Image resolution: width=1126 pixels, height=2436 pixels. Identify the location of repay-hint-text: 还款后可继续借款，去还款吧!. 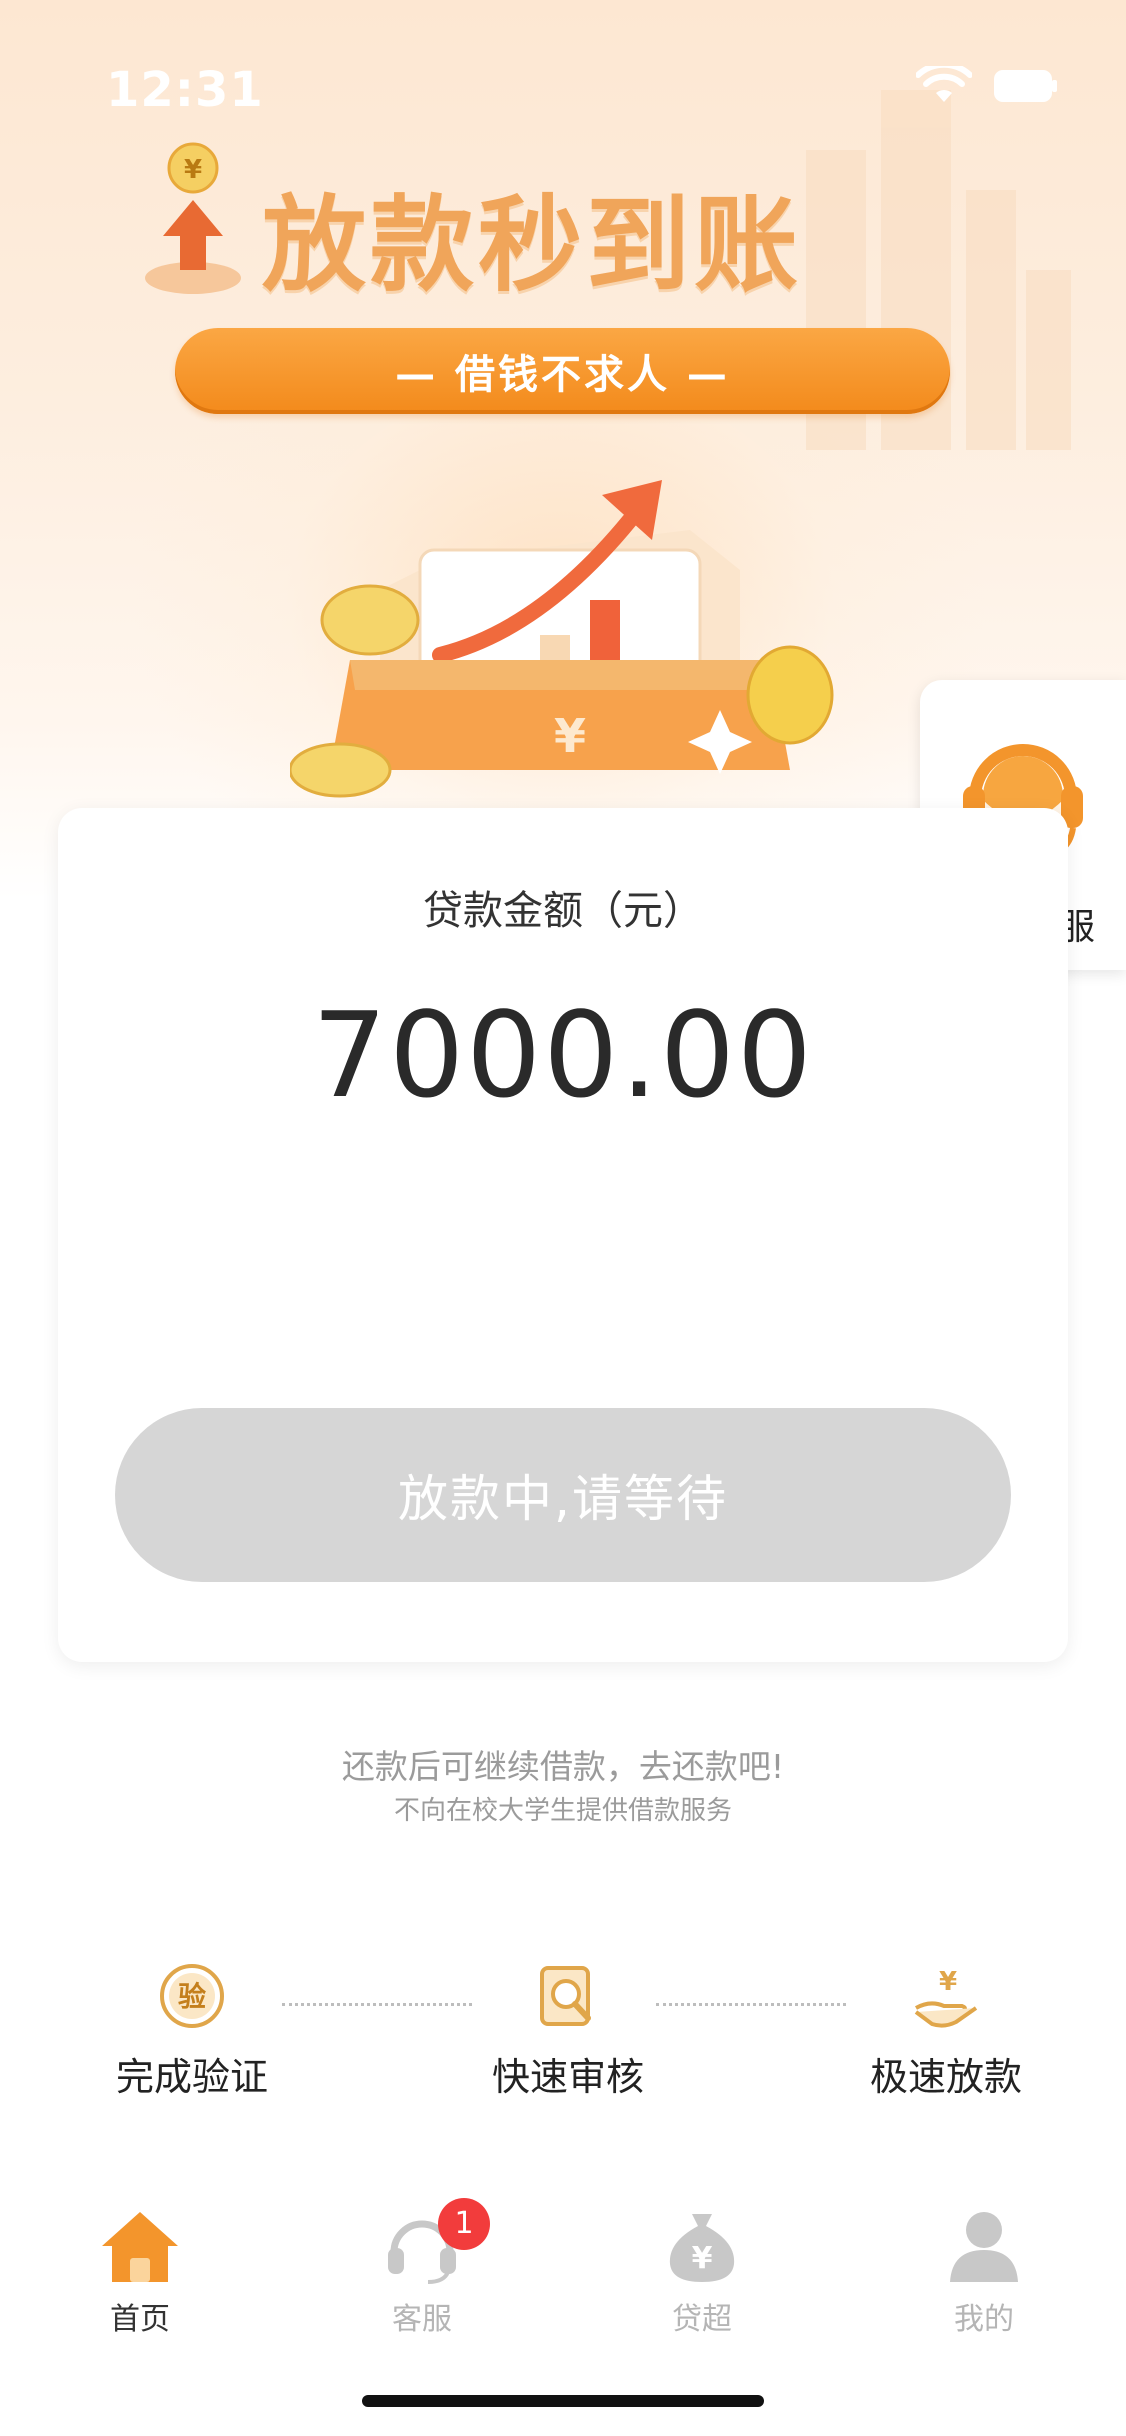
(563, 1764).